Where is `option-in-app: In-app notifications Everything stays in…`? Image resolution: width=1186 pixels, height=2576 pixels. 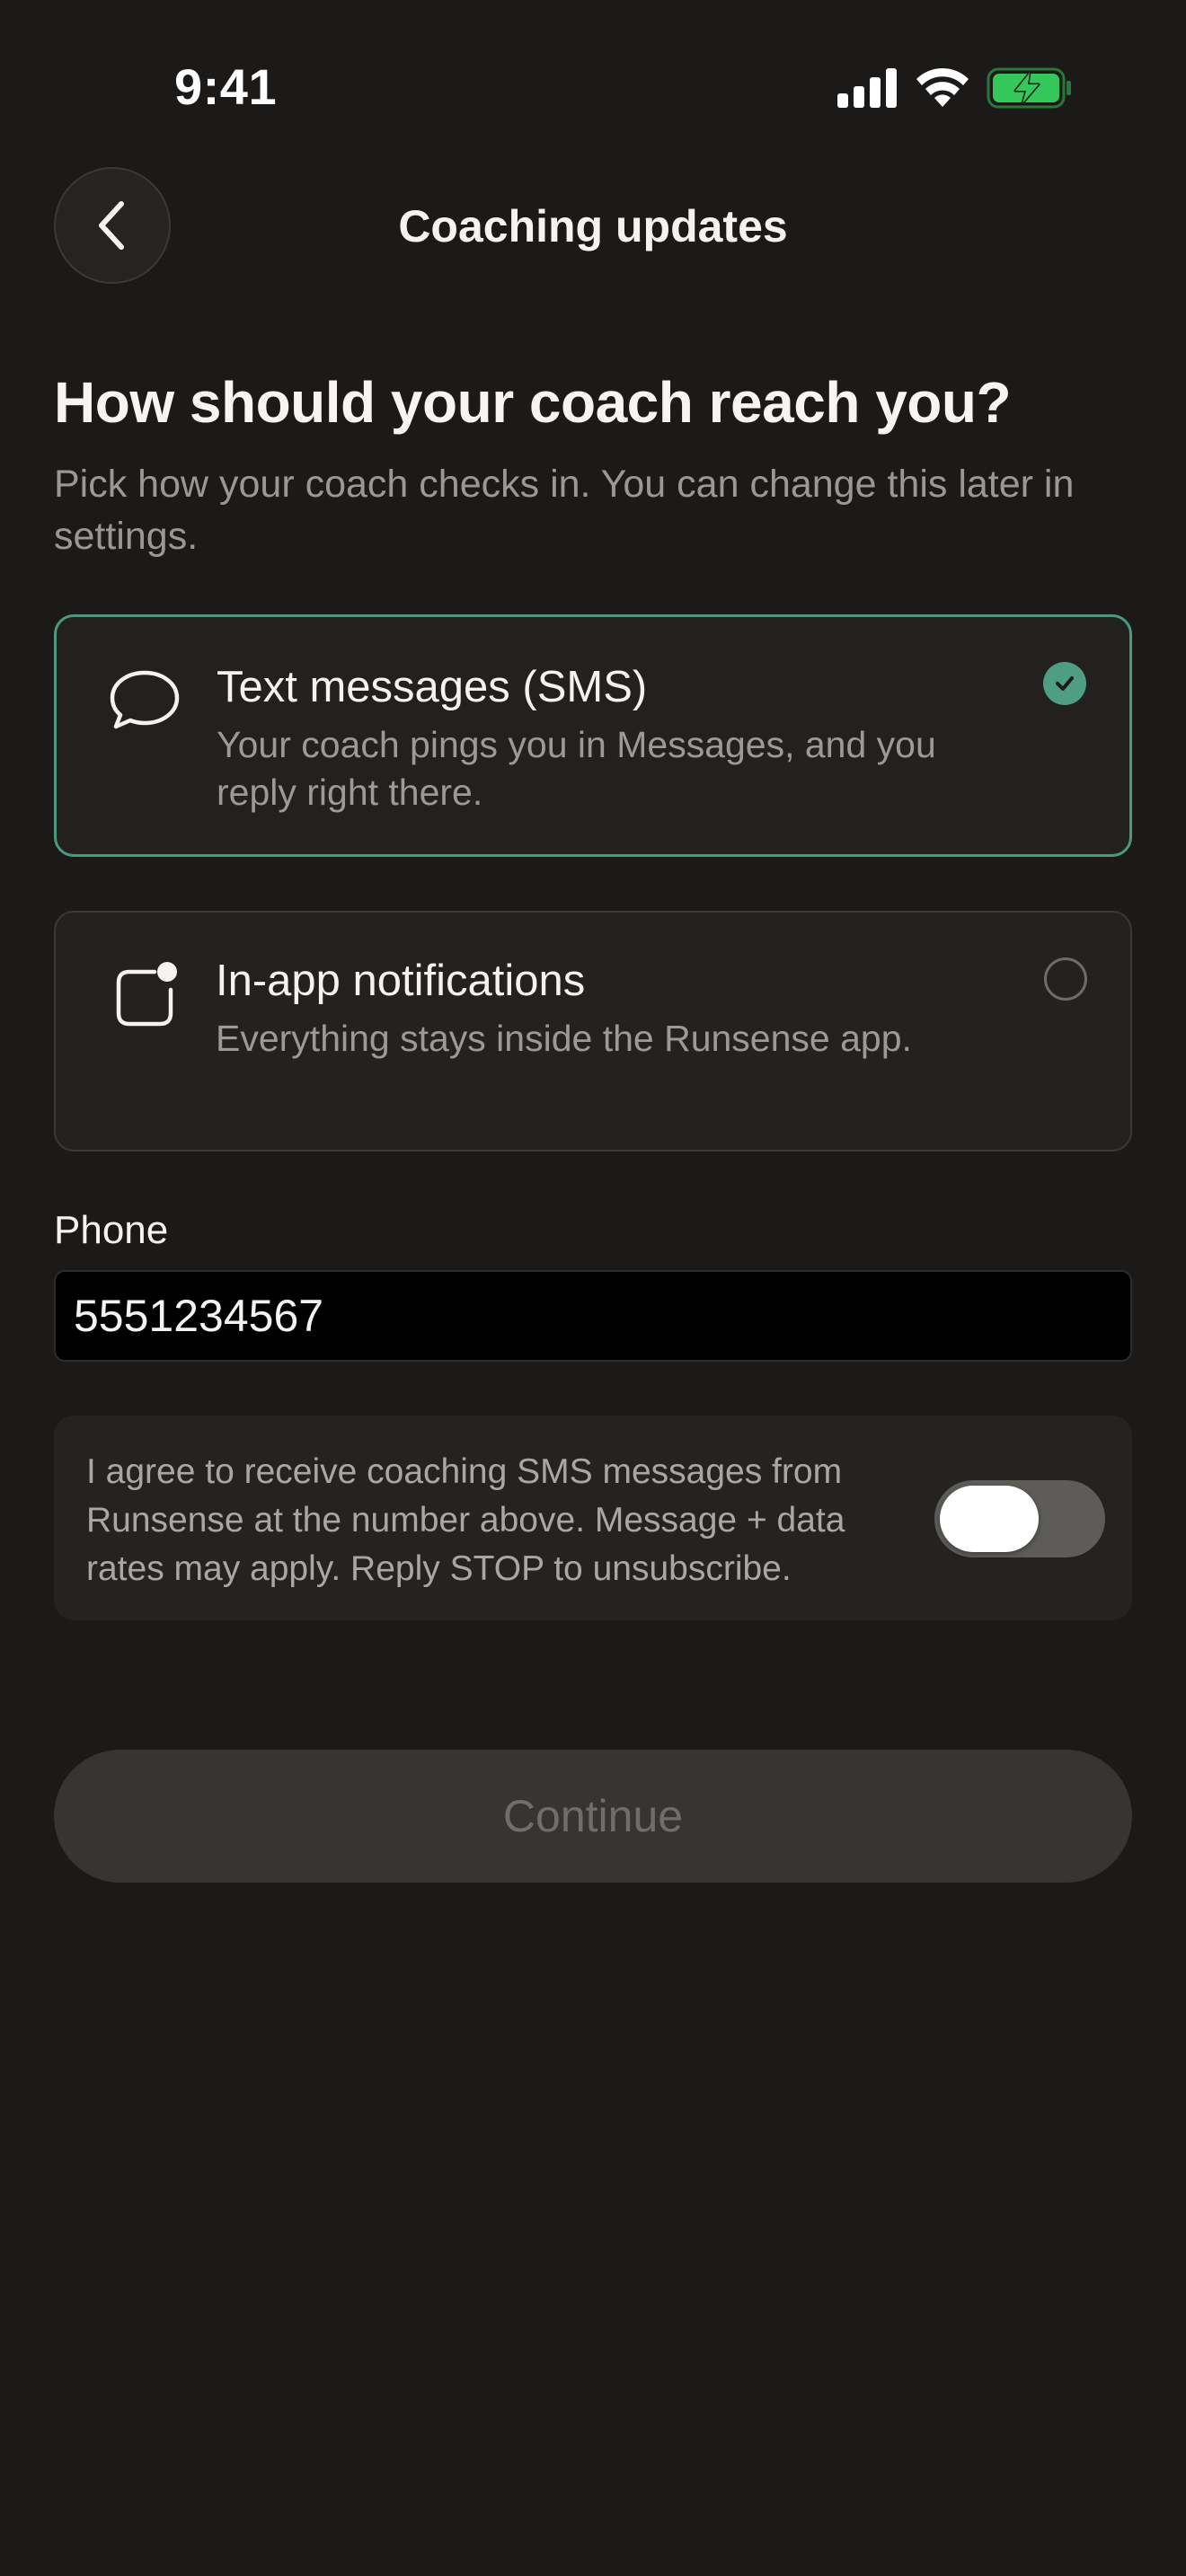
option-in-app: In-app notifications Everything stays in… is located at coordinates (593, 1031).